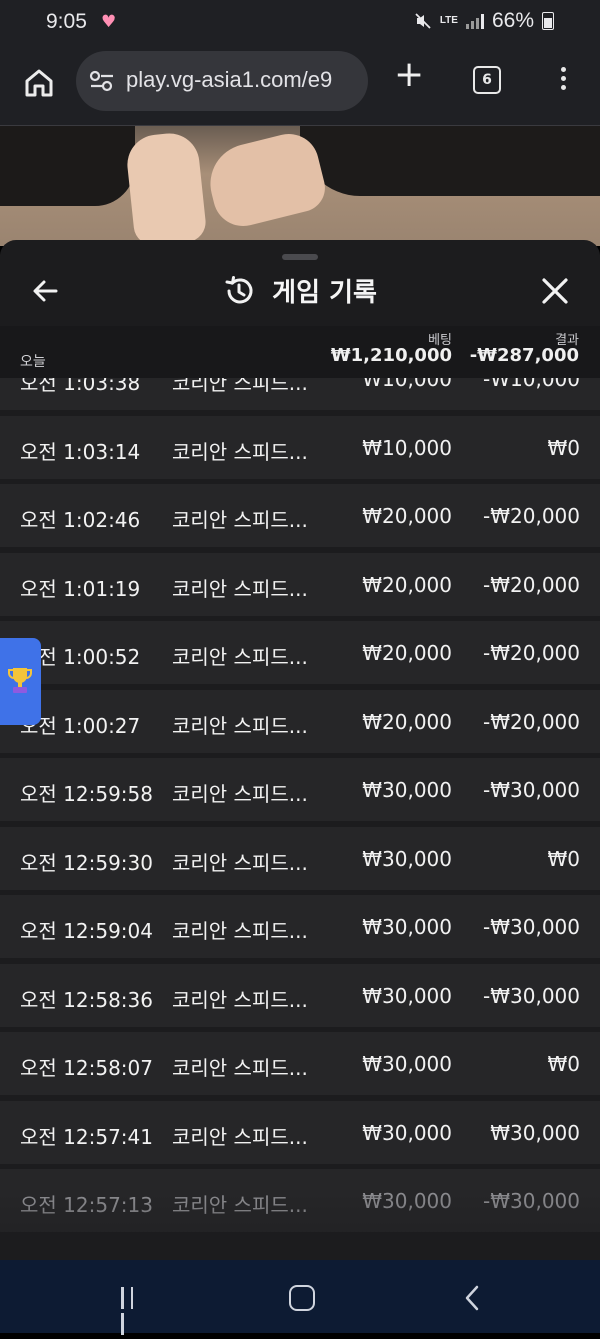 The width and height of the screenshot is (600, 1339). What do you see at coordinates (555, 291) in the screenshot?
I see `close-icon` at bounding box center [555, 291].